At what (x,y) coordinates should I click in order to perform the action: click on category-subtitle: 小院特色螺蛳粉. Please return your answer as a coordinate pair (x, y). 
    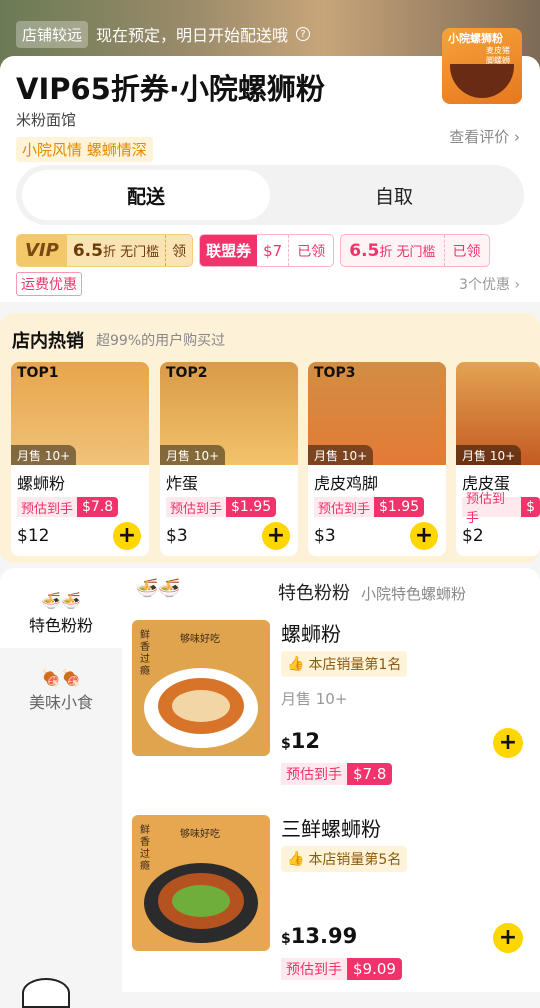
    Looking at the image, I should click on (414, 594).